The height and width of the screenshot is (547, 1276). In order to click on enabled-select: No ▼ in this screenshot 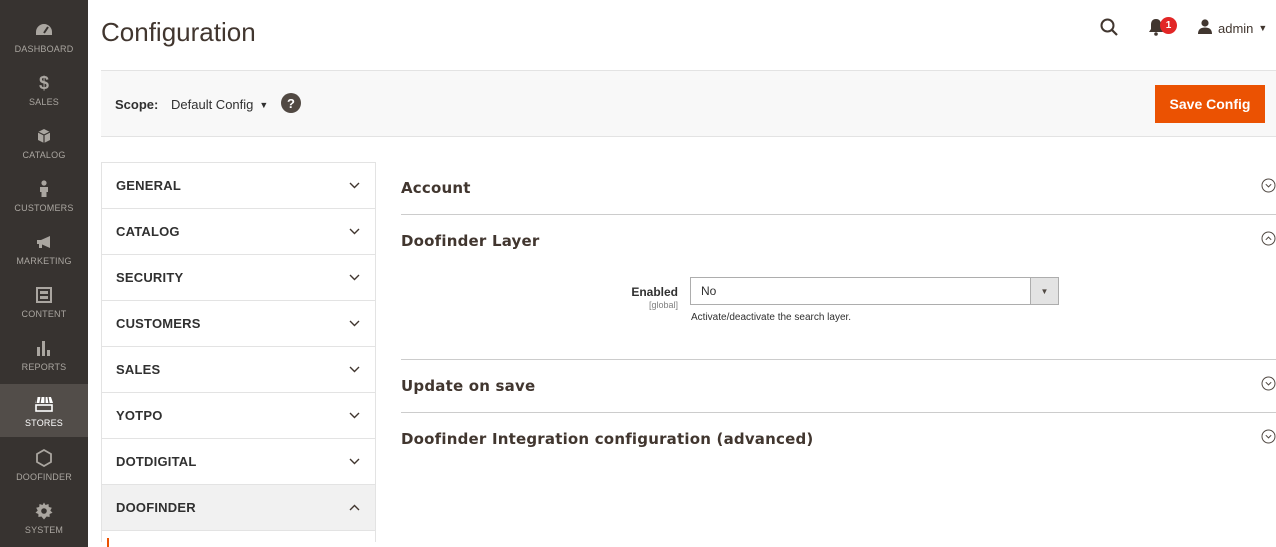, I will do `click(874, 291)`.